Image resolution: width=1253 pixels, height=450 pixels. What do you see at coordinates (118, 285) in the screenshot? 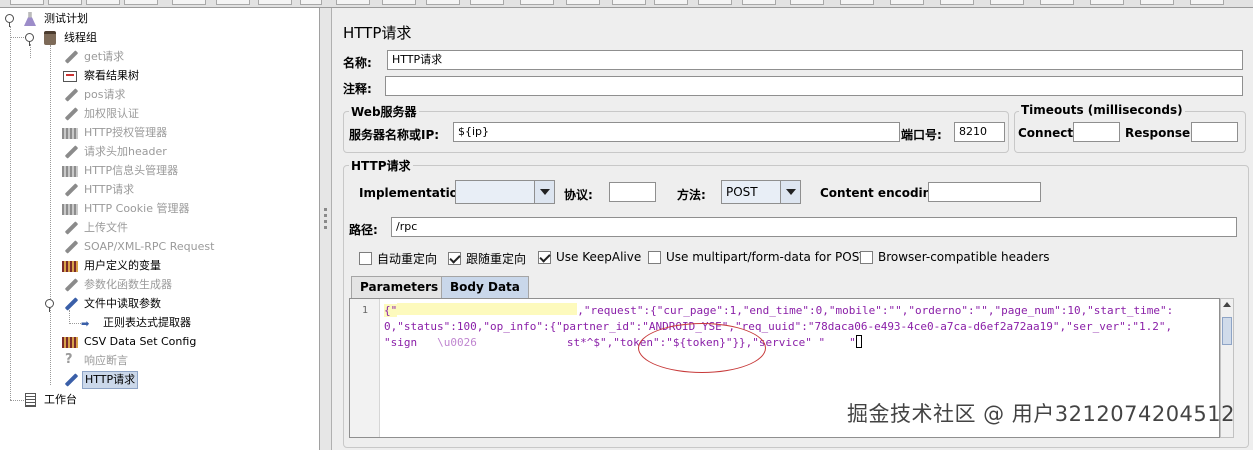
I see `tree-item-function-helper: 参数化函数生成器` at bounding box center [118, 285].